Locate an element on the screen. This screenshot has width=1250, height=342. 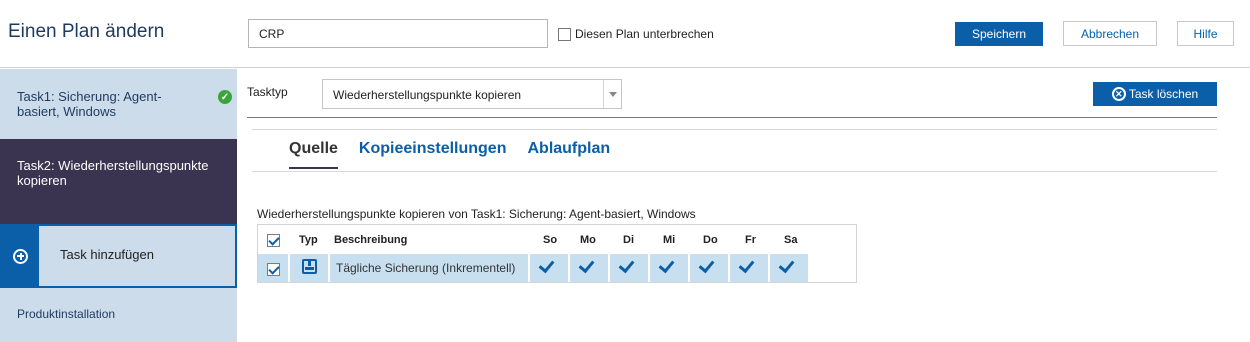
day-cell-tuesday is located at coordinates (629, 268).